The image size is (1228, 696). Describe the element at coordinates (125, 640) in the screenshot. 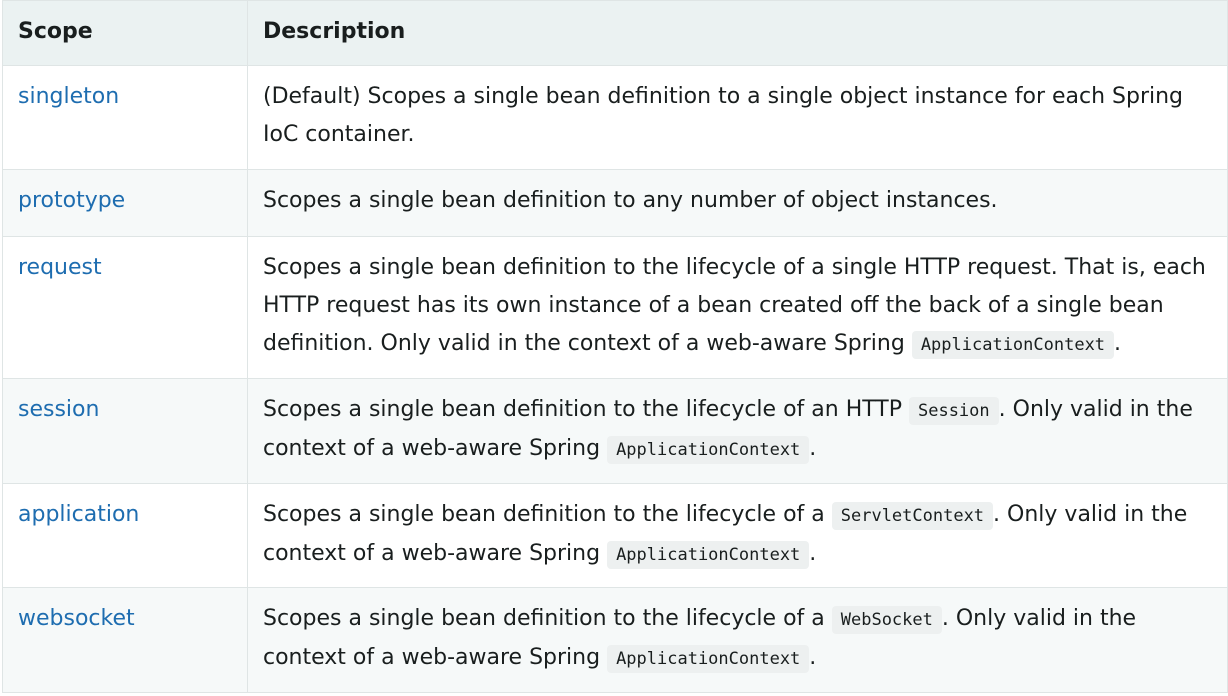

I see `scope-cell: websocket` at that location.